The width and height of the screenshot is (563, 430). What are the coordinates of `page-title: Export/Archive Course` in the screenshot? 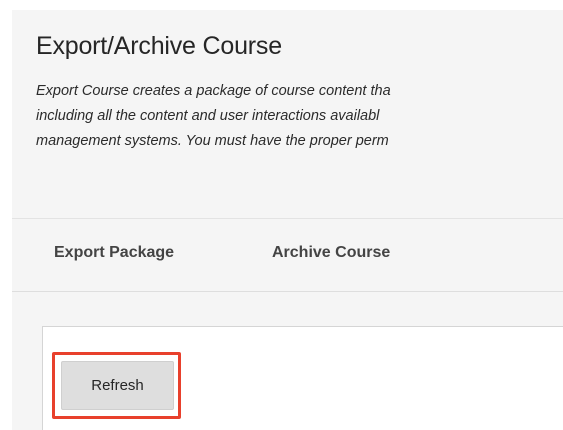 It's located at (159, 46).